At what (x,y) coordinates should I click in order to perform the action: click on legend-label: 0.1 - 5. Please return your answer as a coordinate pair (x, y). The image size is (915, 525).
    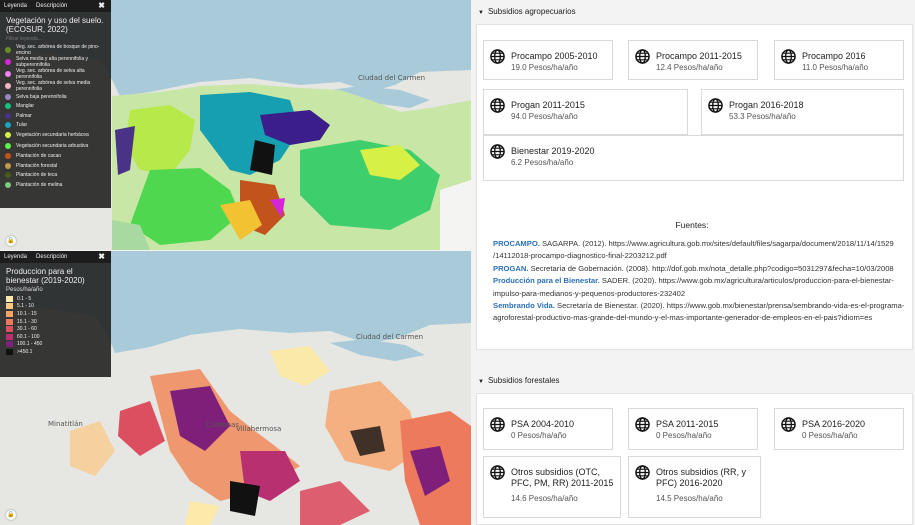
    Looking at the image, I should click on (24, 298).